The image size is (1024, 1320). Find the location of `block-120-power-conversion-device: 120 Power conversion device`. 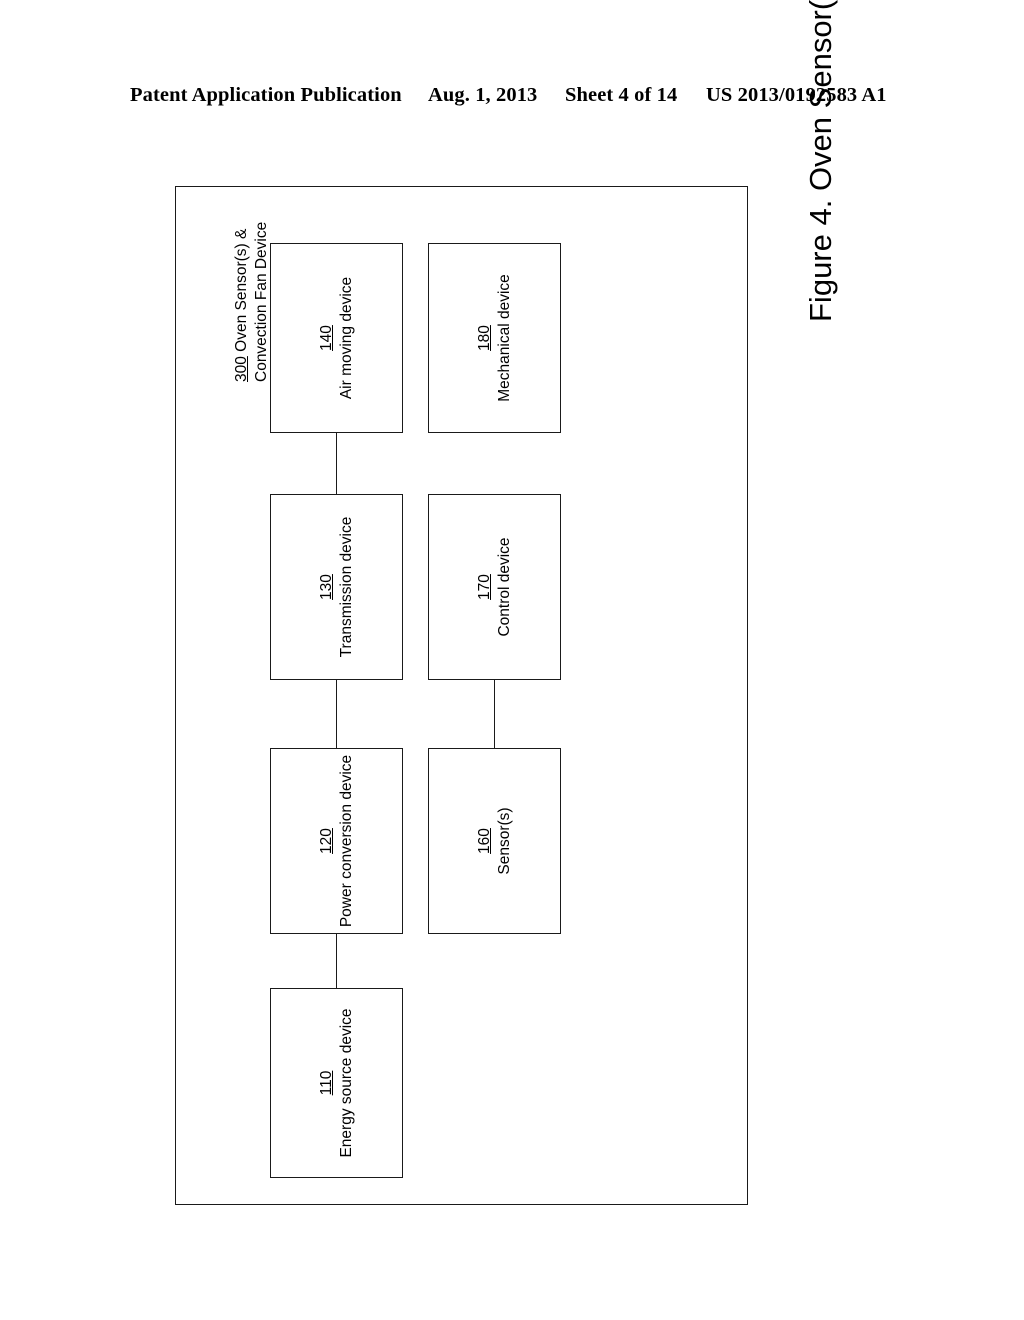

block-120-power-conversion-device: 120 Power conversion device is located at coordinates (336, 841).